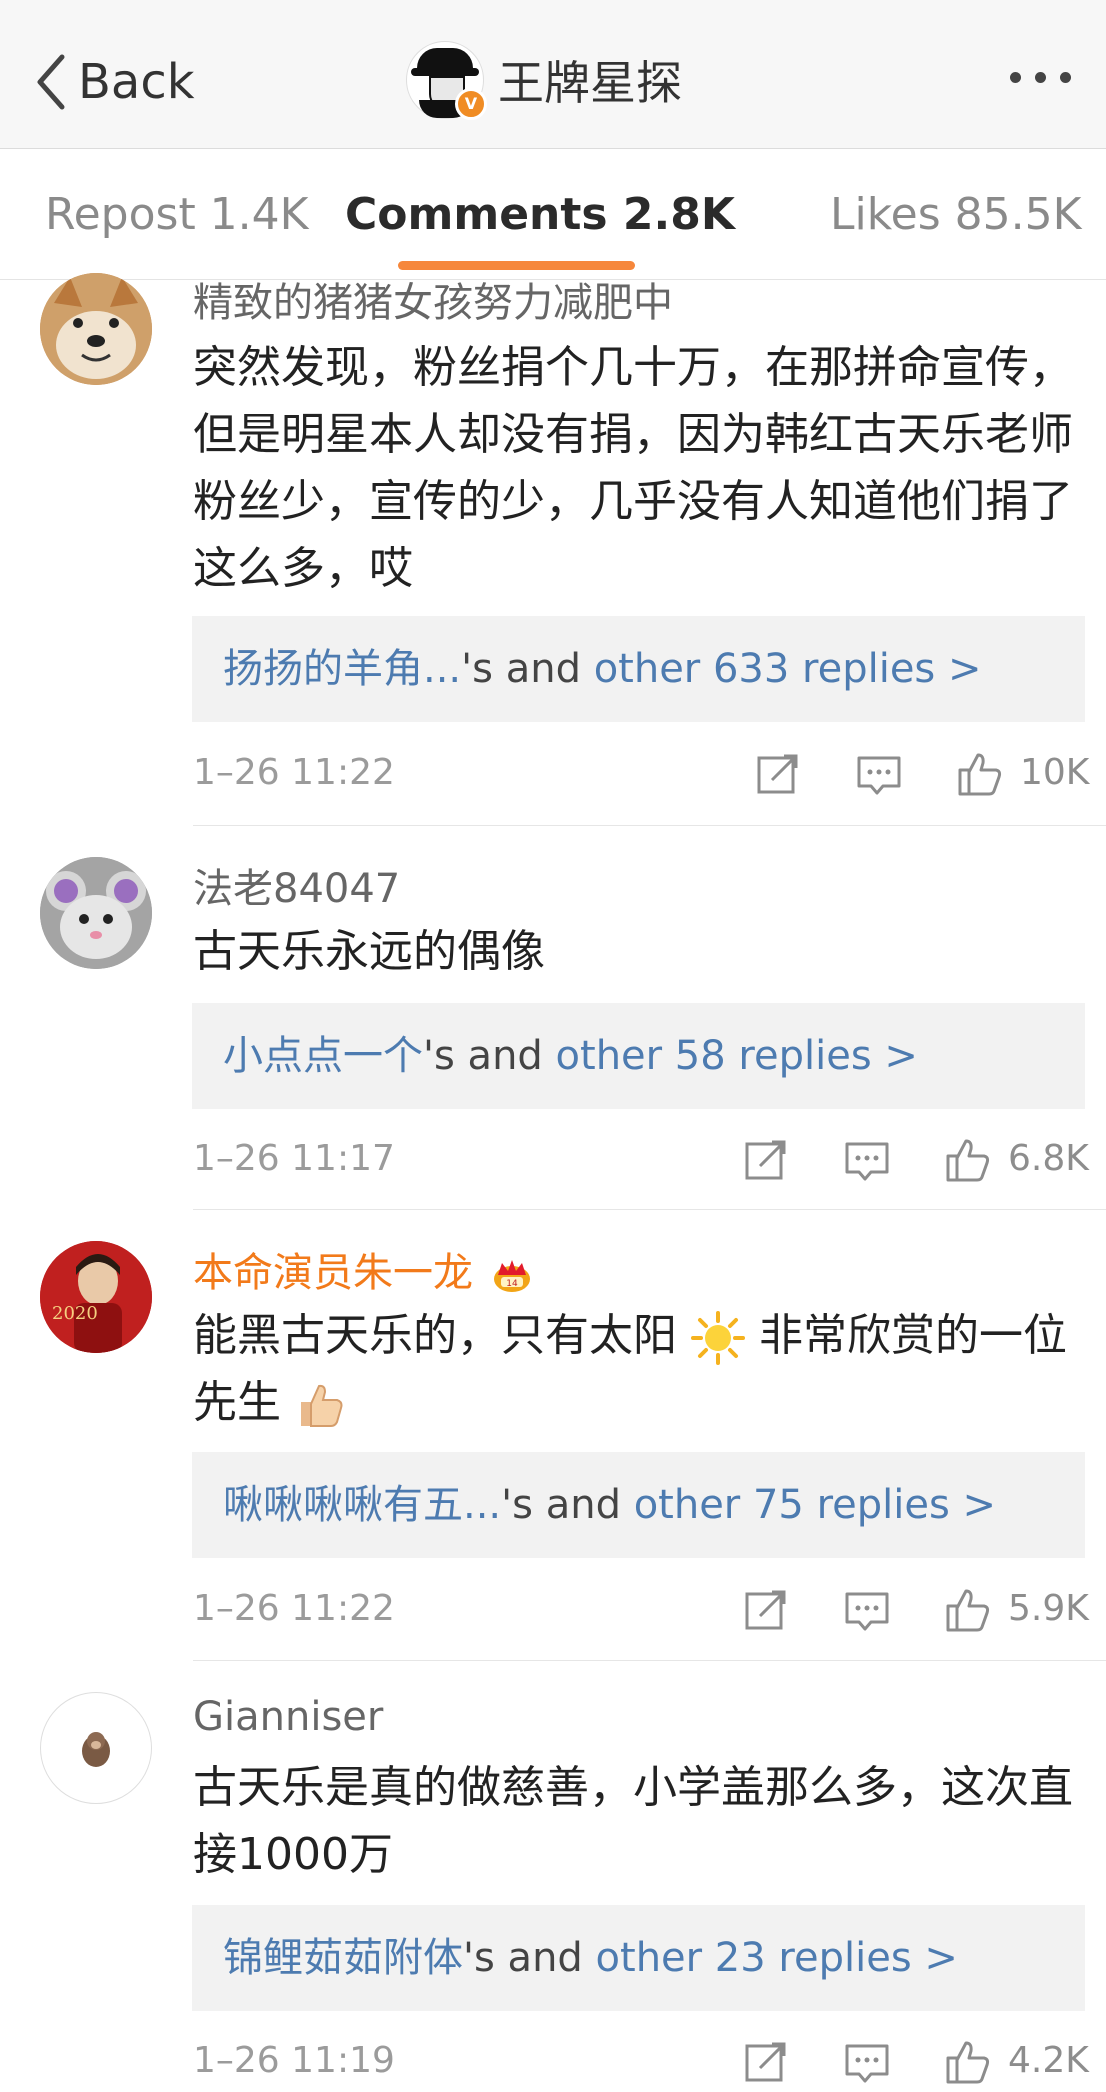 The height and width of the screenshot is (2092, 1106). I want to click on active-tab-indicator, so click(516, 265).